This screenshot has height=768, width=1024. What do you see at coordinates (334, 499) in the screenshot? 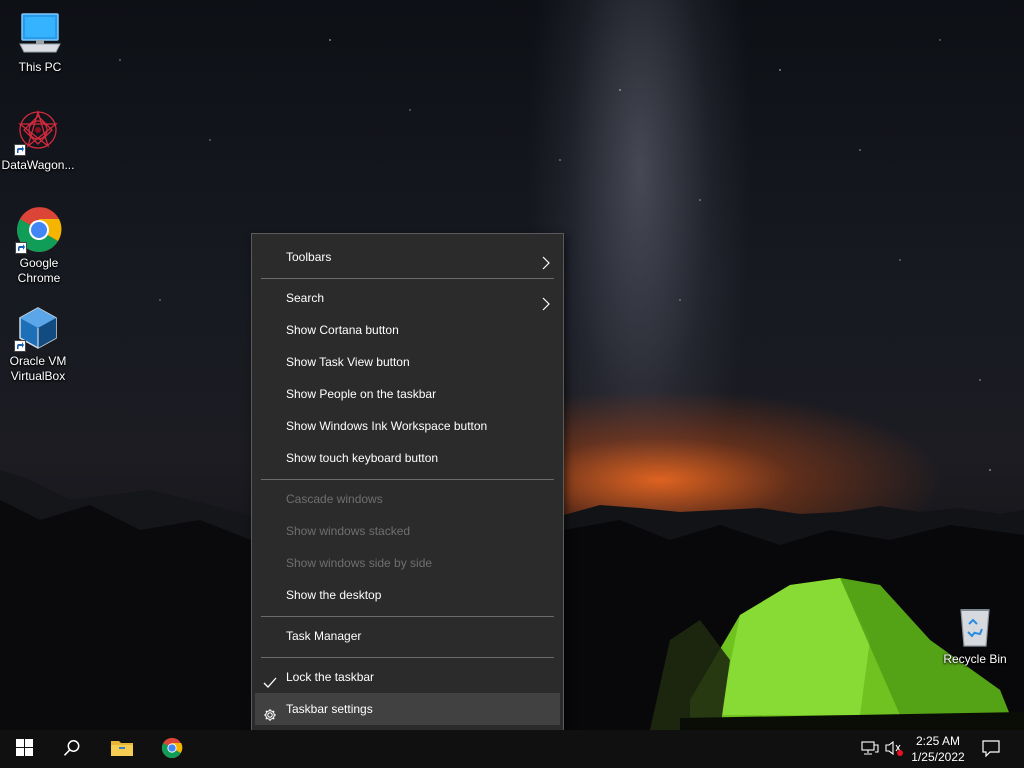
I see `menu-item-label: Cascade windows` at bounding box center [334, 499].